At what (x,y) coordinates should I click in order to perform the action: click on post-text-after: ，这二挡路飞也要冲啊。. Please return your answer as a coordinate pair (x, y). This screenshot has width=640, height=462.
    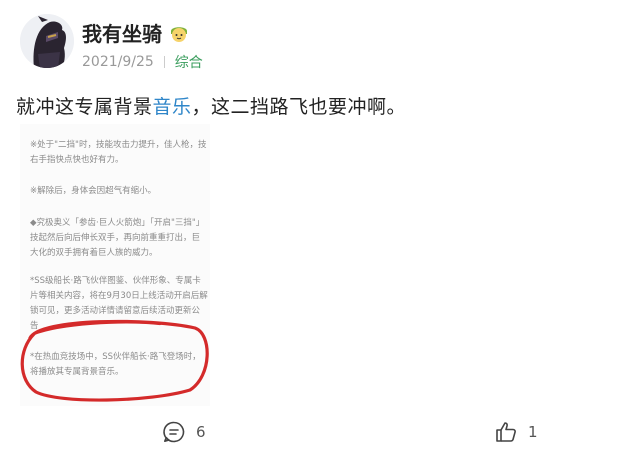
    Looking at the image, I should click on (299, 107).